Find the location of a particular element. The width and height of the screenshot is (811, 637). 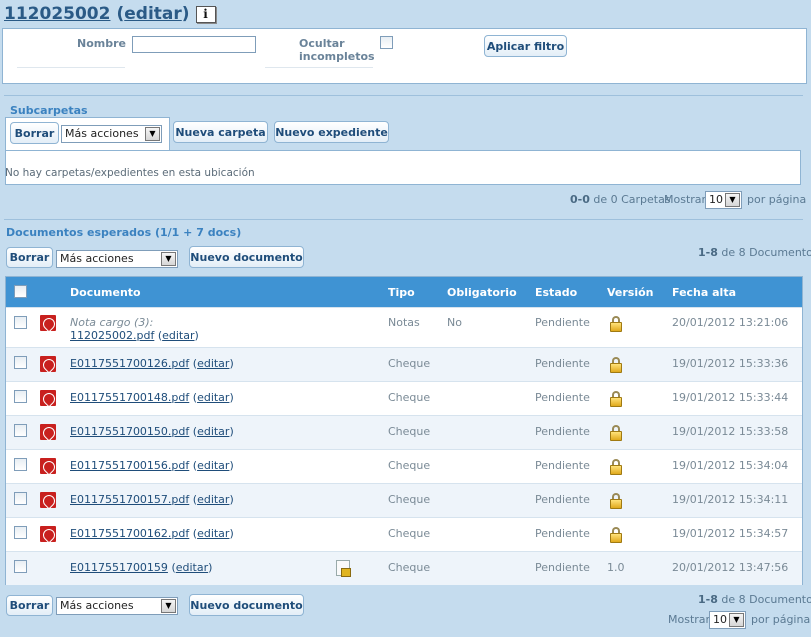

title-open-paren: ( is located at coordinates (120, 14).